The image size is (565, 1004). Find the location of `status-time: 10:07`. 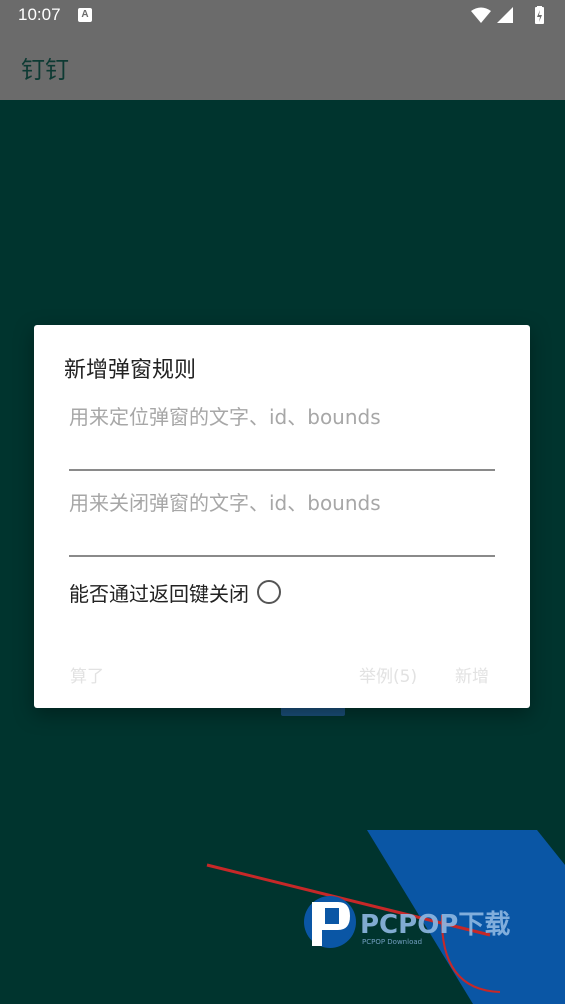

status-time: 10:07 is located at coordinates (39, 14).